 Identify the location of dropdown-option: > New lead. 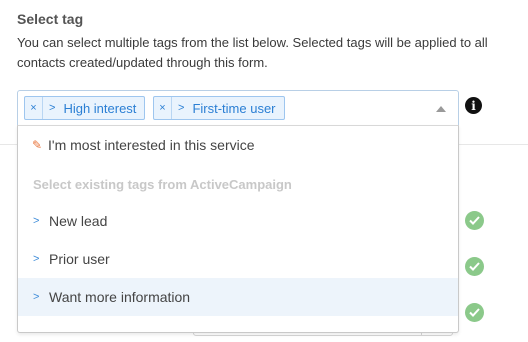
(238, 221).